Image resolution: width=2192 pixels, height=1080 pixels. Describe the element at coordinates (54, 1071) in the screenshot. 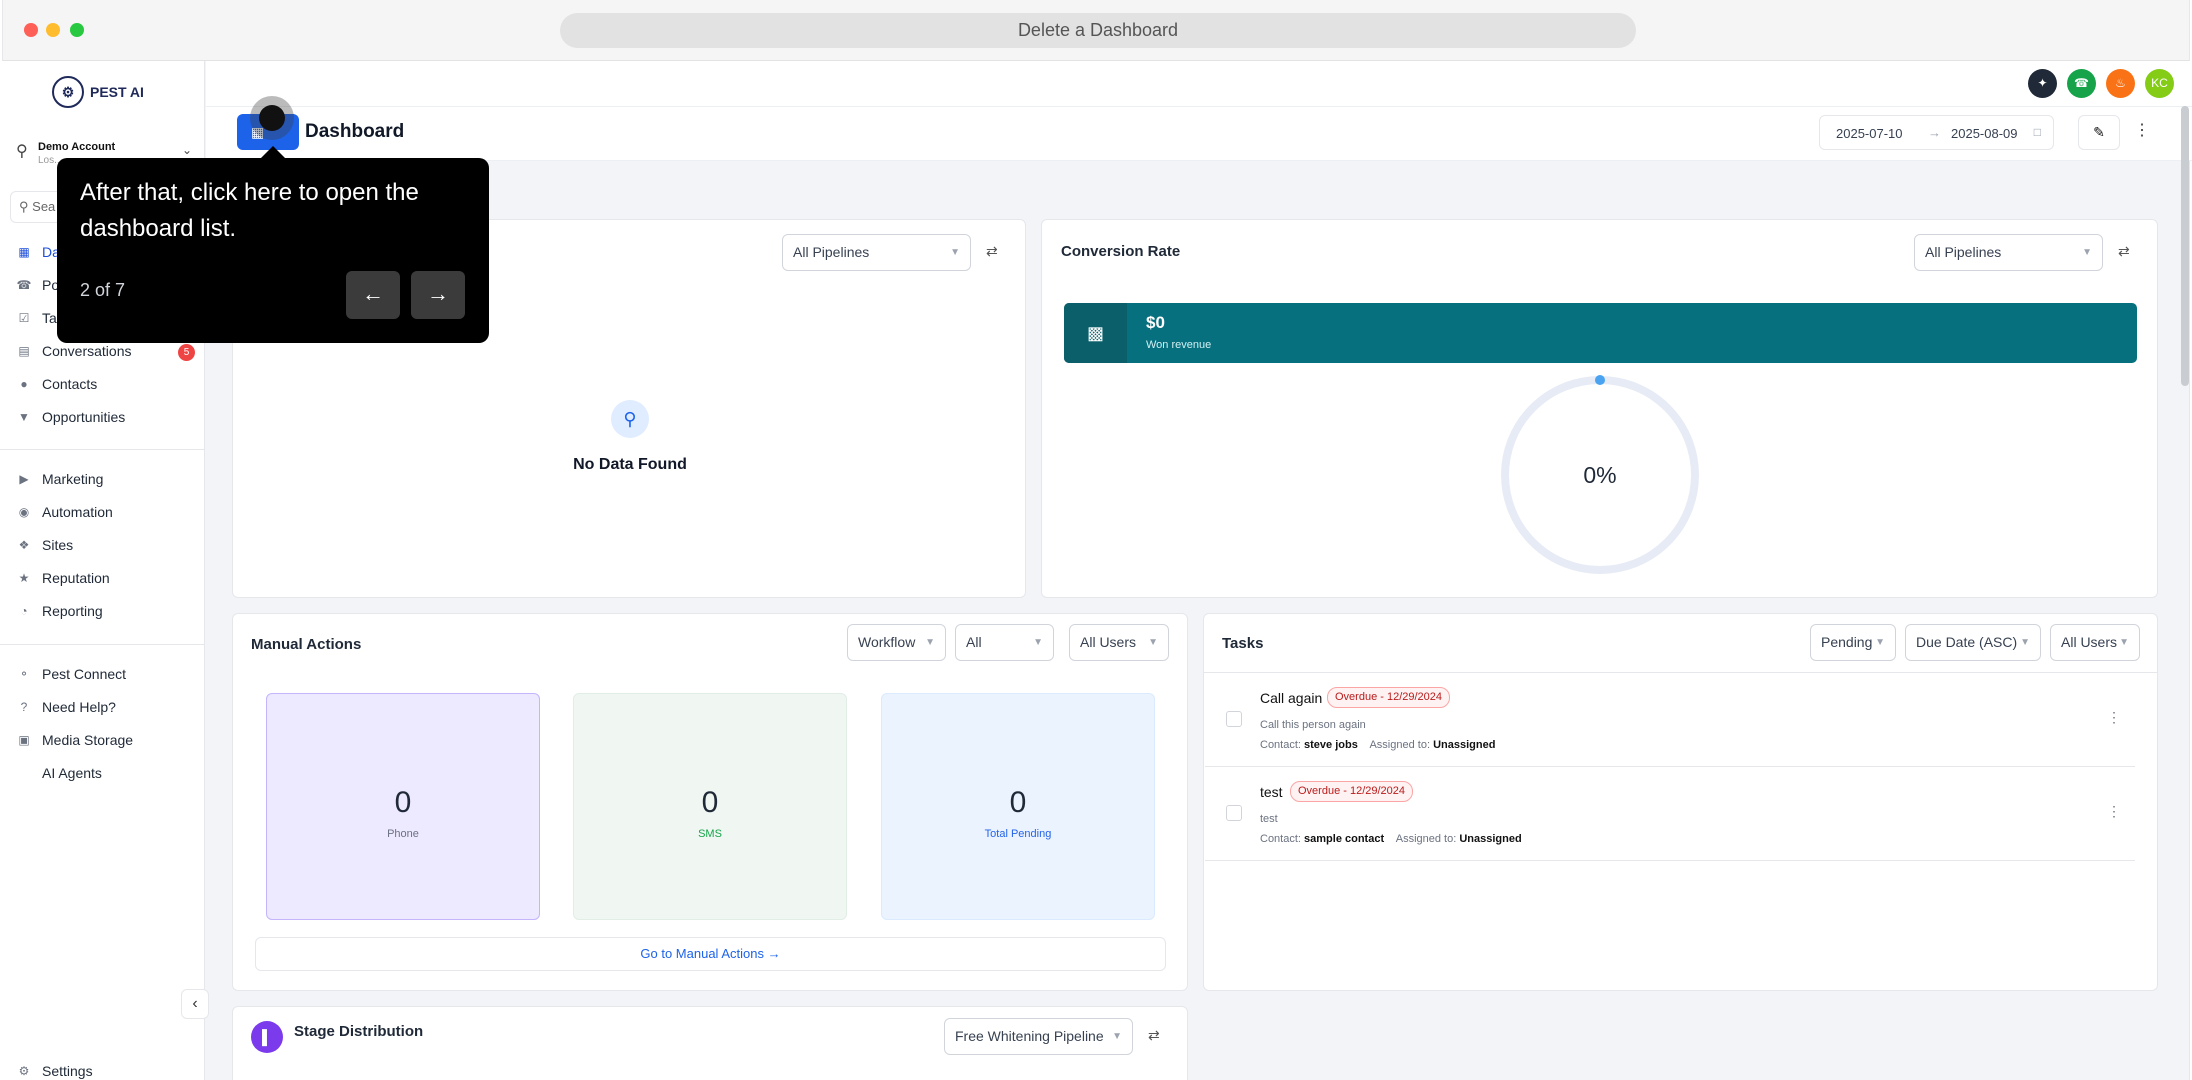

I see `sidebar-item-settings: ⚙ Settings` at that location.